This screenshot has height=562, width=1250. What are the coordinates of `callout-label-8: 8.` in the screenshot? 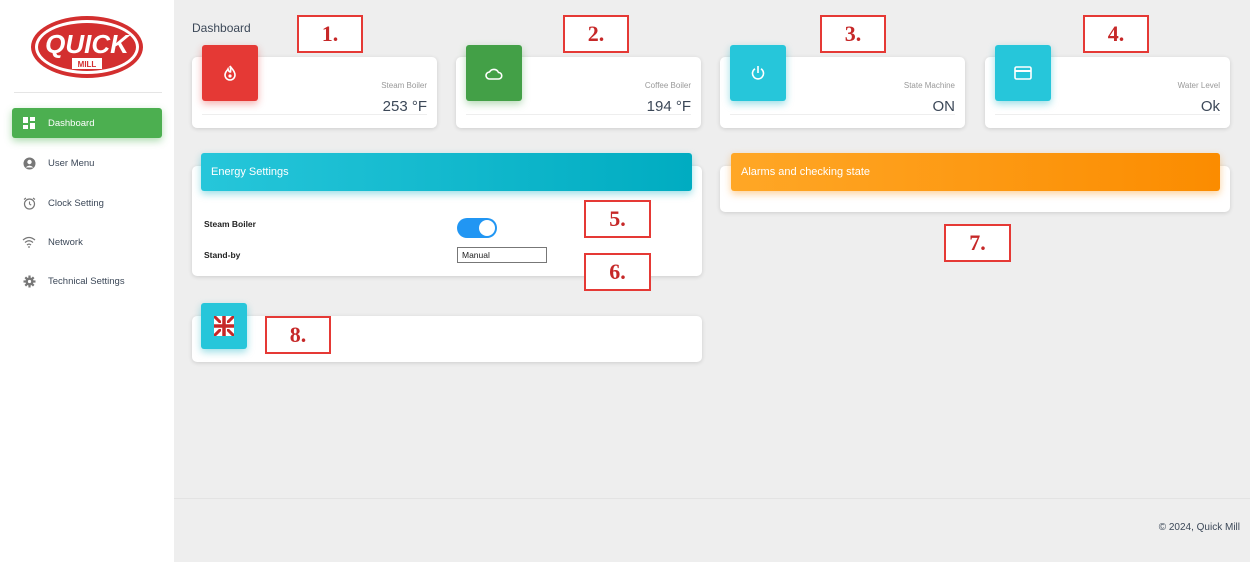 It's located at (298, 335).